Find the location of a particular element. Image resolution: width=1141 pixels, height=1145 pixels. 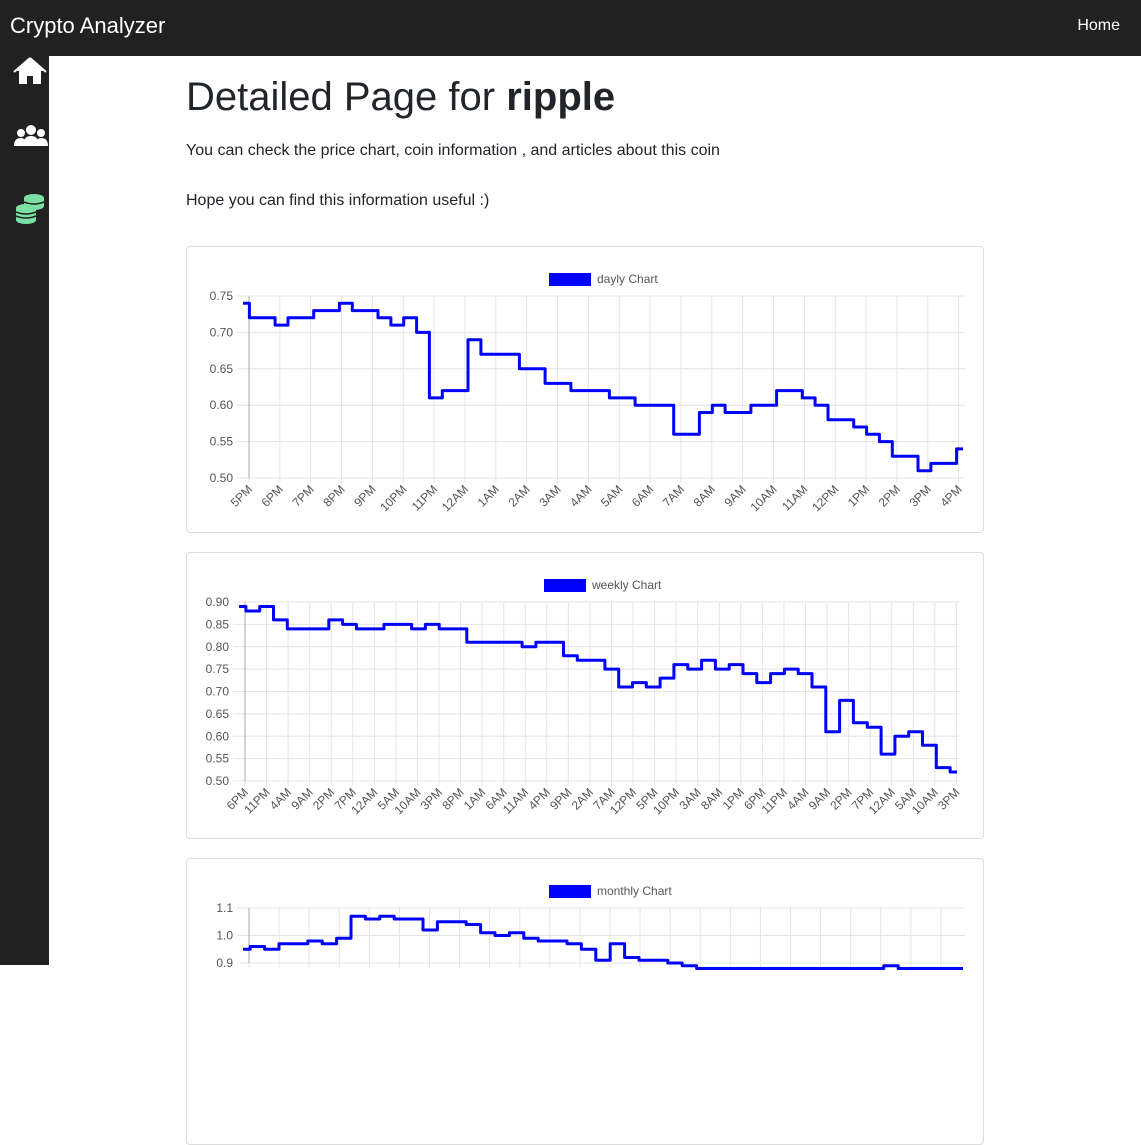

y-tick-label: 0.9 is located at coordinates (224, 963).